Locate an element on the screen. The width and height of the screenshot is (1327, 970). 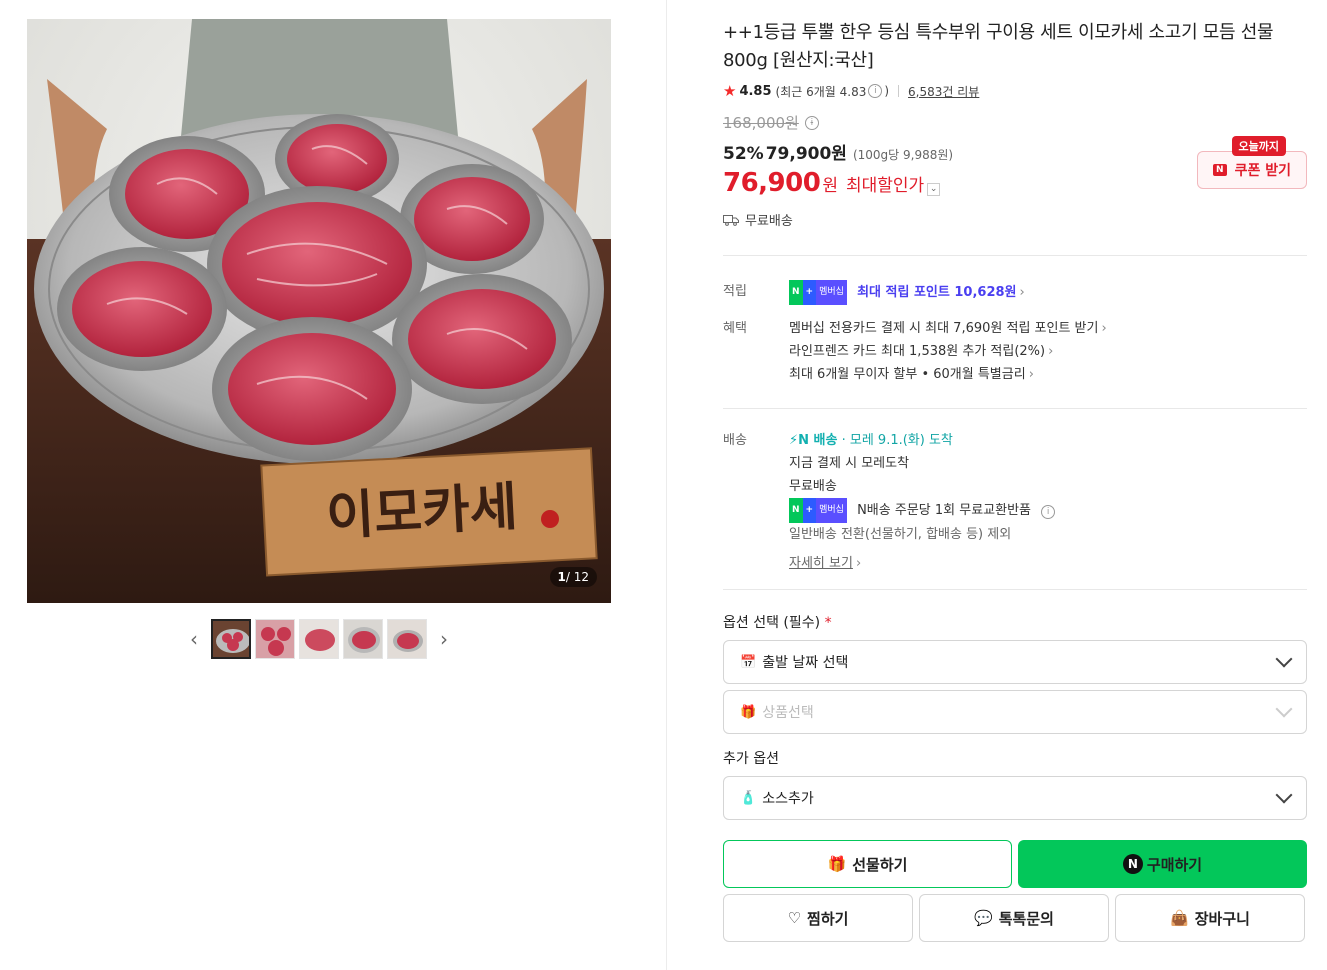
option-label-text: 옵션 선택 (필수) is located at coordinates (772, 623).